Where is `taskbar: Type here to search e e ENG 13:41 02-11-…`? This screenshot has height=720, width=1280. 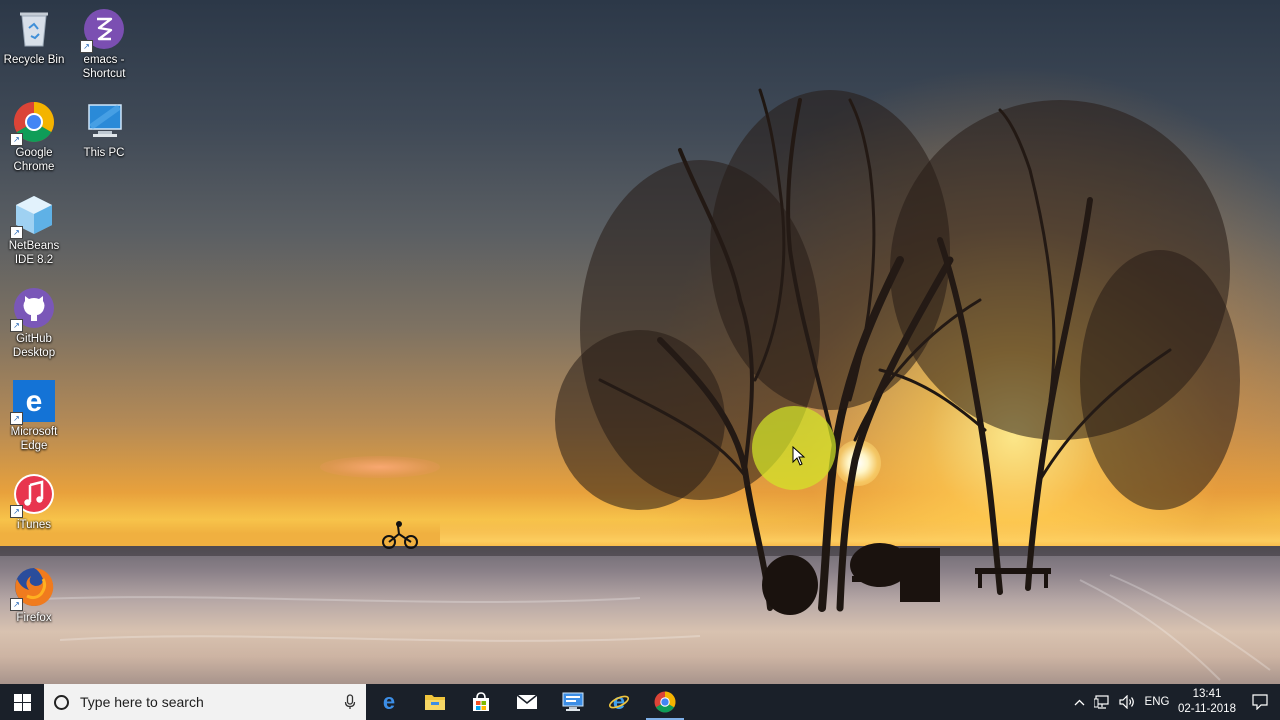 taskbar: Type here to search e e ENG 13:41 02-11-… is located at coordinates (640, 702).